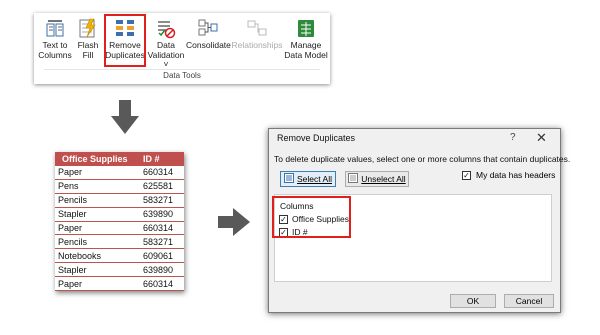 This screenshot has height=335, width=600. I want to click on arrow-right-icon, so click(234, 224).